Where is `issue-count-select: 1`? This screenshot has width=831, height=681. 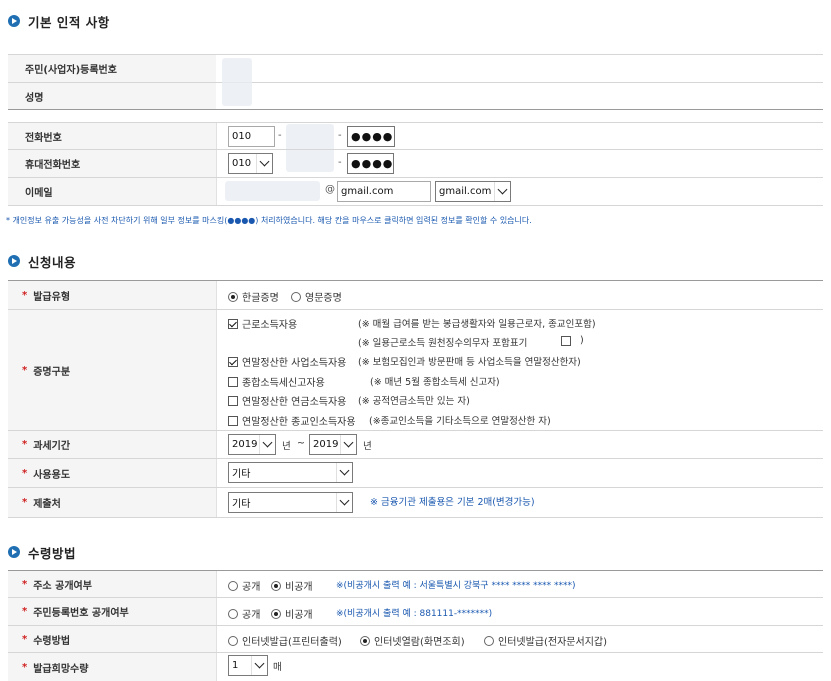
issue-count-select: 1 is located at coordinates (248, 665).